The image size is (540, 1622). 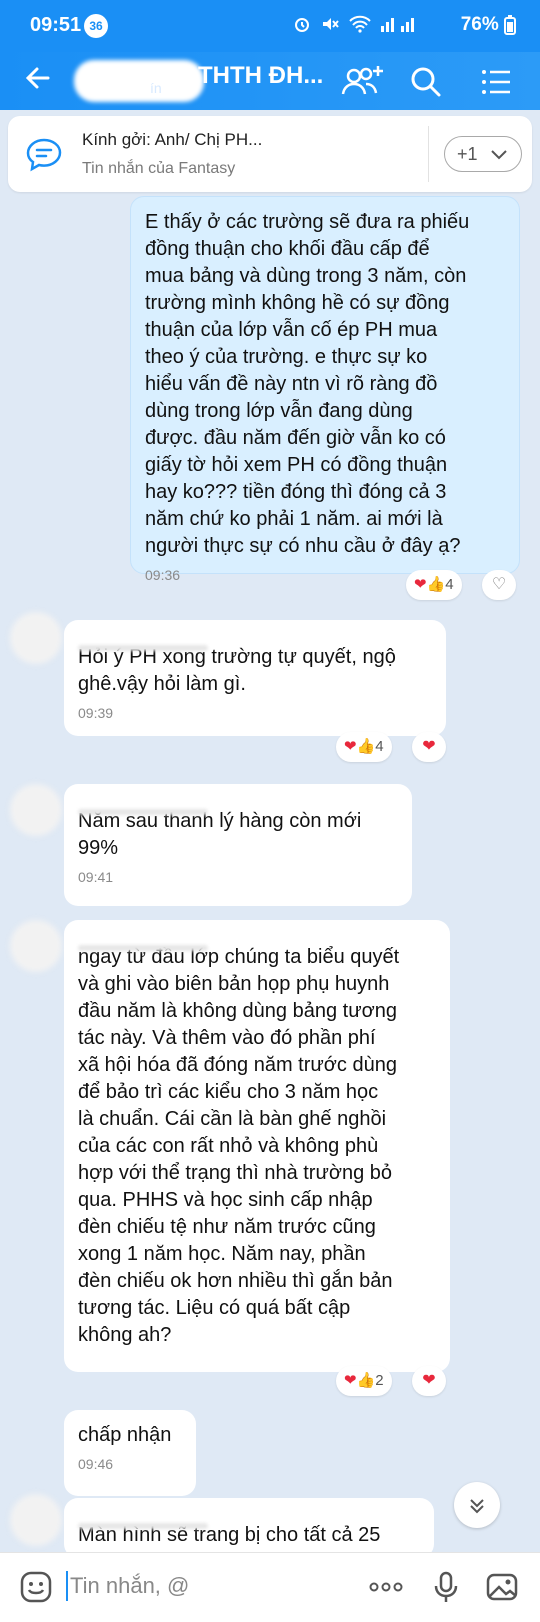 What do you see at coordinates (467, 154) in the screenshot?
I see `pinned-more-label: +1` at bounding box center [467, 154].